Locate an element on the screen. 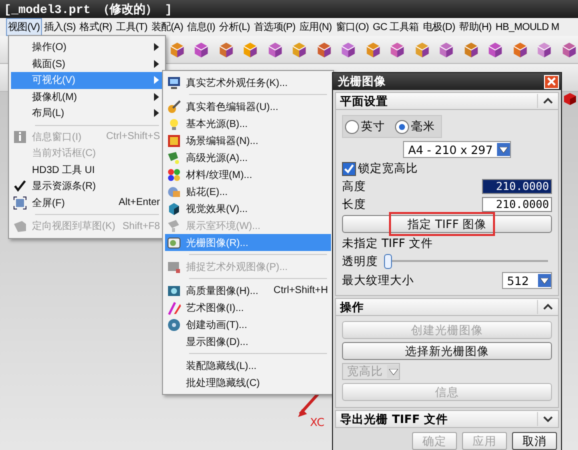 The width and height of the screenshot is (578, 450). menu-item: 装配(A) is located at coordinates (167, 27).